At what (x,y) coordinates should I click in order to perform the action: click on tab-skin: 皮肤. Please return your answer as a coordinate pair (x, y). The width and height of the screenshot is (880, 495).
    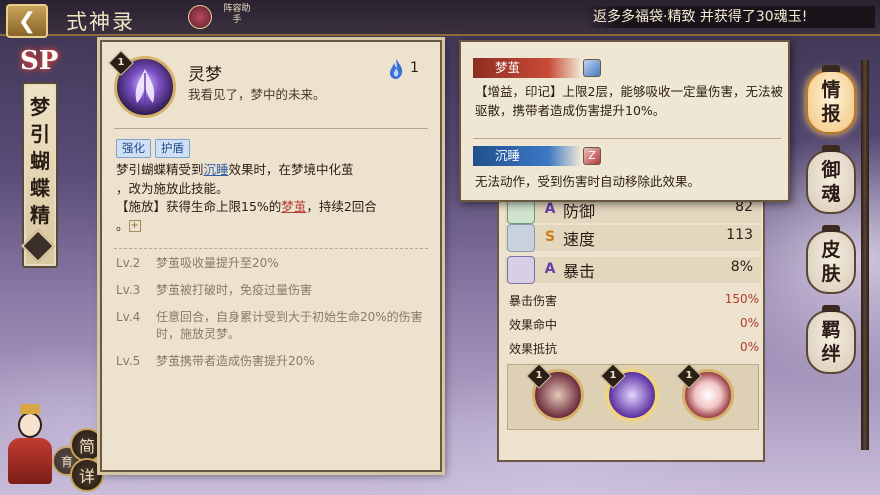
    Looking at the image, I should click on (831, 259).